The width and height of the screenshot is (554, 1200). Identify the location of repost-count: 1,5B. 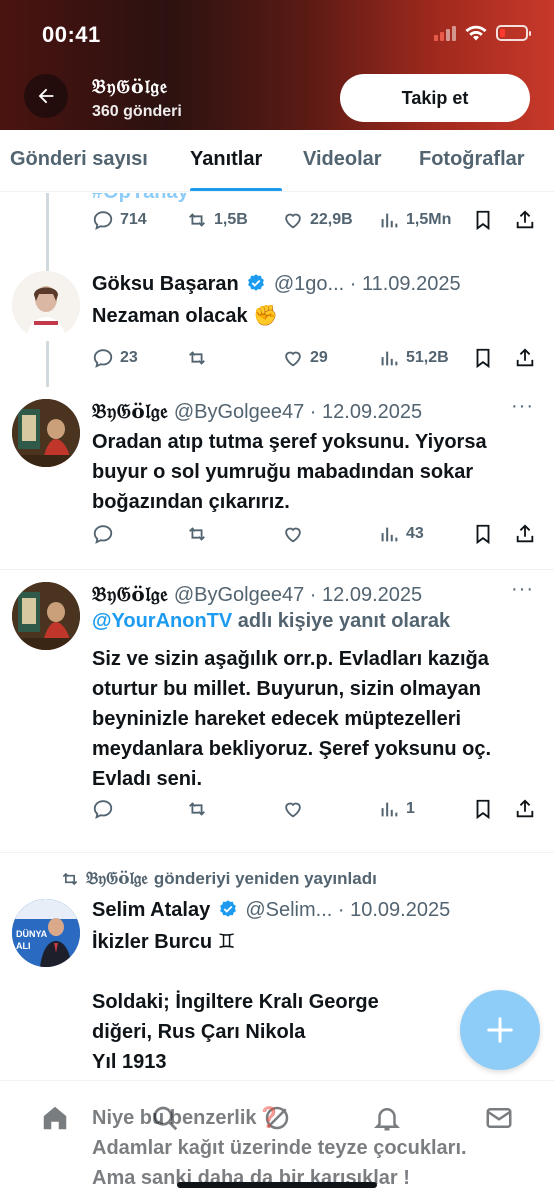
(231, 219).